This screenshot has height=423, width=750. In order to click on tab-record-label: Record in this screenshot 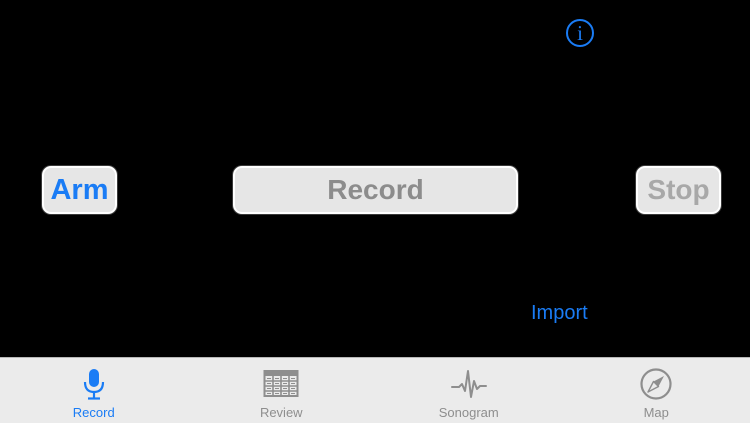, I will do `click(93, 412)`.